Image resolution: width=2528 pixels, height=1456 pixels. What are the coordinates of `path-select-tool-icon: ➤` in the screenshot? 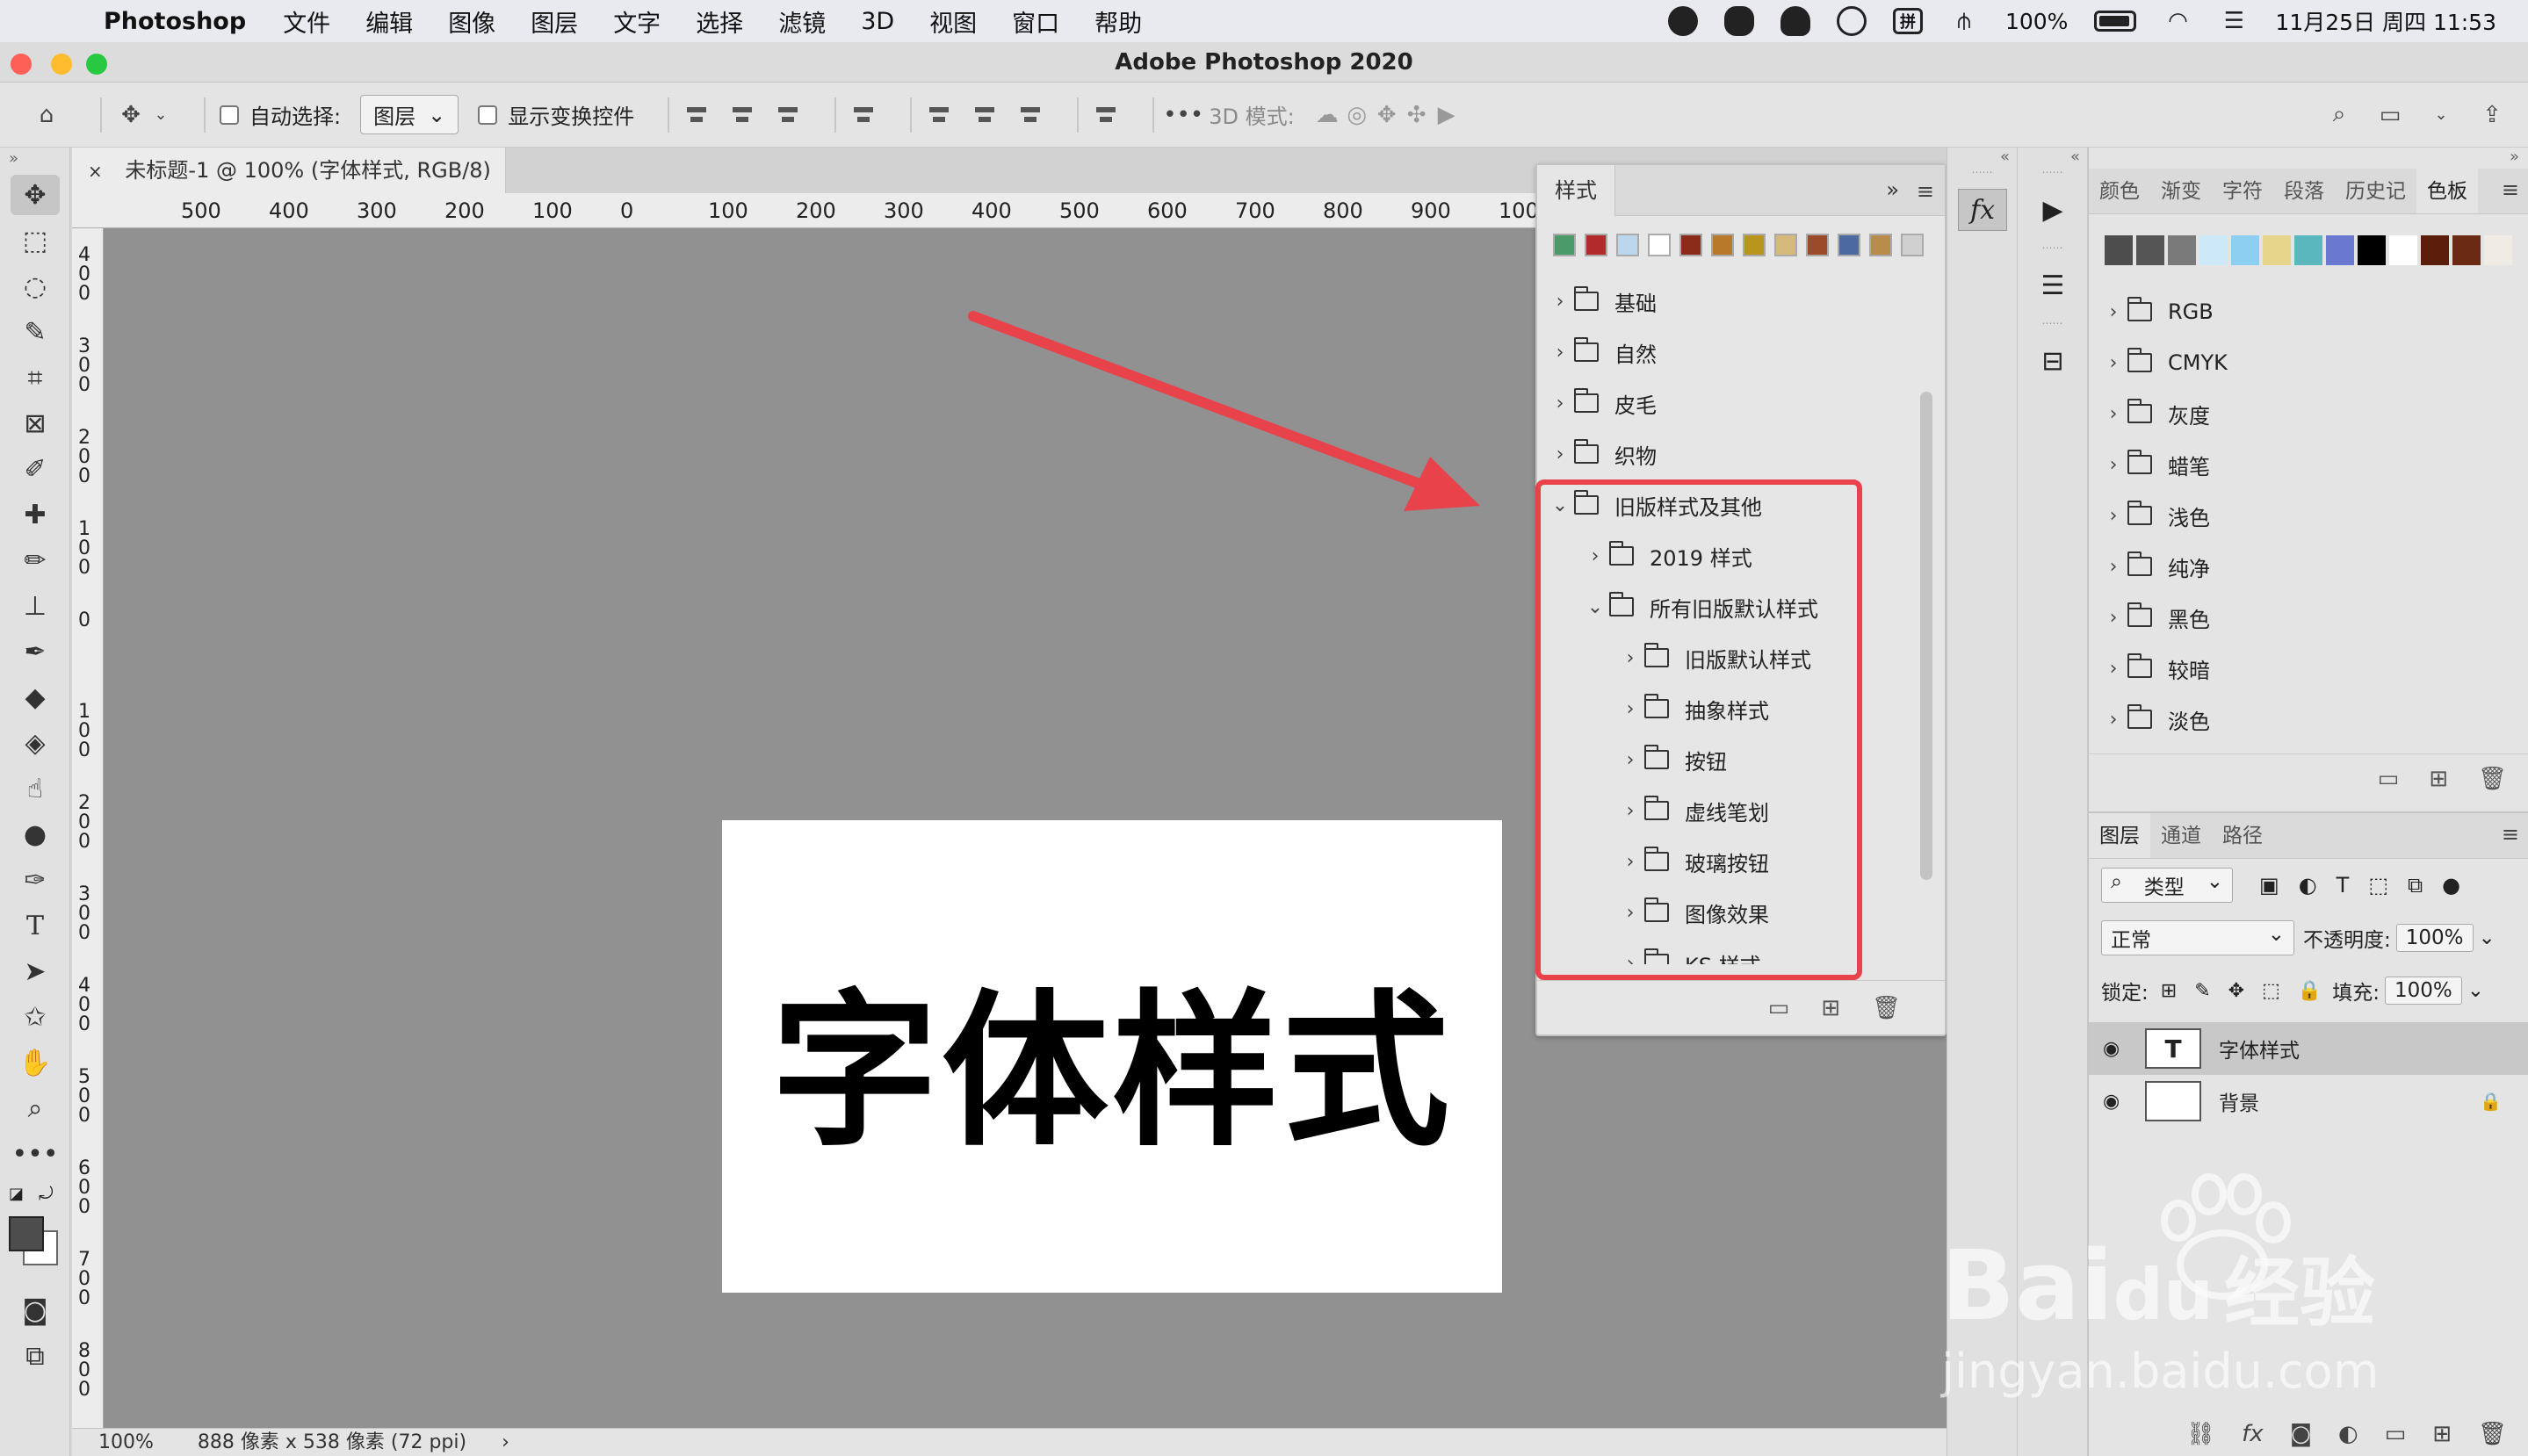 It's located at (35, 971).